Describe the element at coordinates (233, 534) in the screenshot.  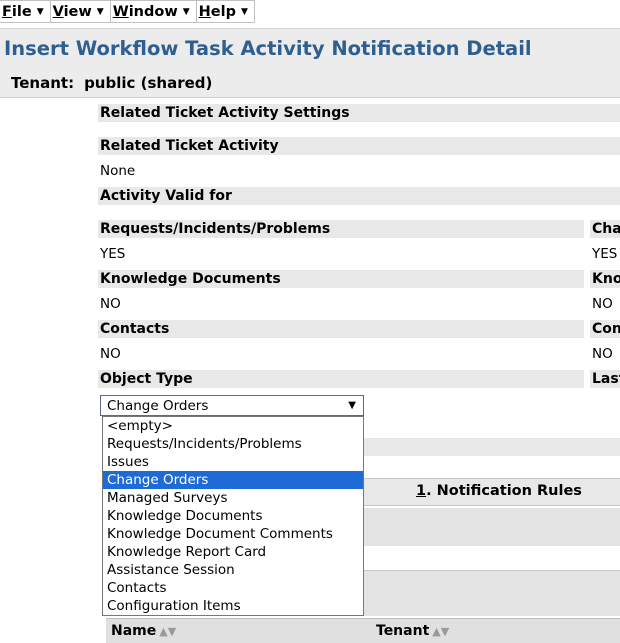
I see `dropdown-option: Knowledge Document Comments` at that location.